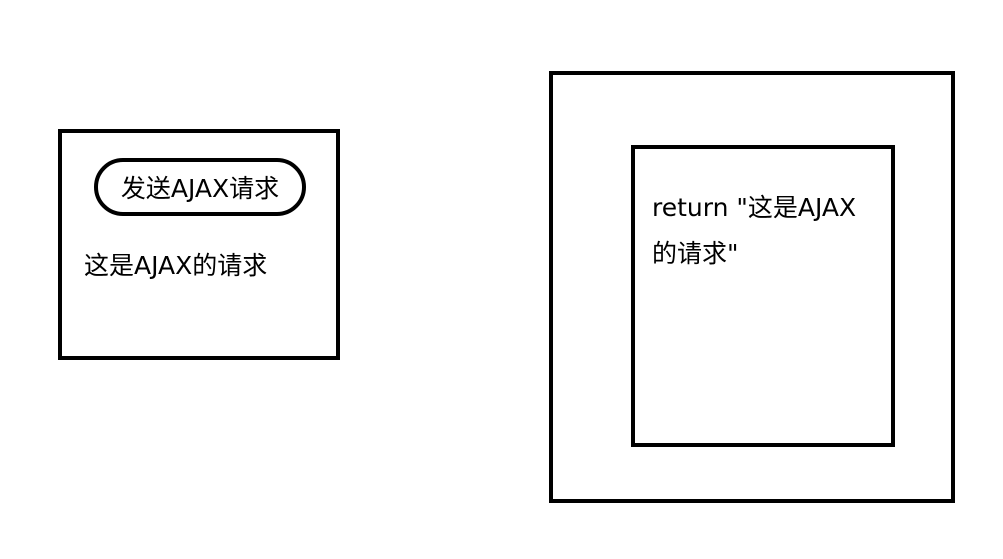 The width and height of the screenshot is (1003, 559). What do you see at coordinates (200, 187) in the screenshot?
I see `send-ajax-button: 发送AJAX请求` at bounding box center [200, 187].